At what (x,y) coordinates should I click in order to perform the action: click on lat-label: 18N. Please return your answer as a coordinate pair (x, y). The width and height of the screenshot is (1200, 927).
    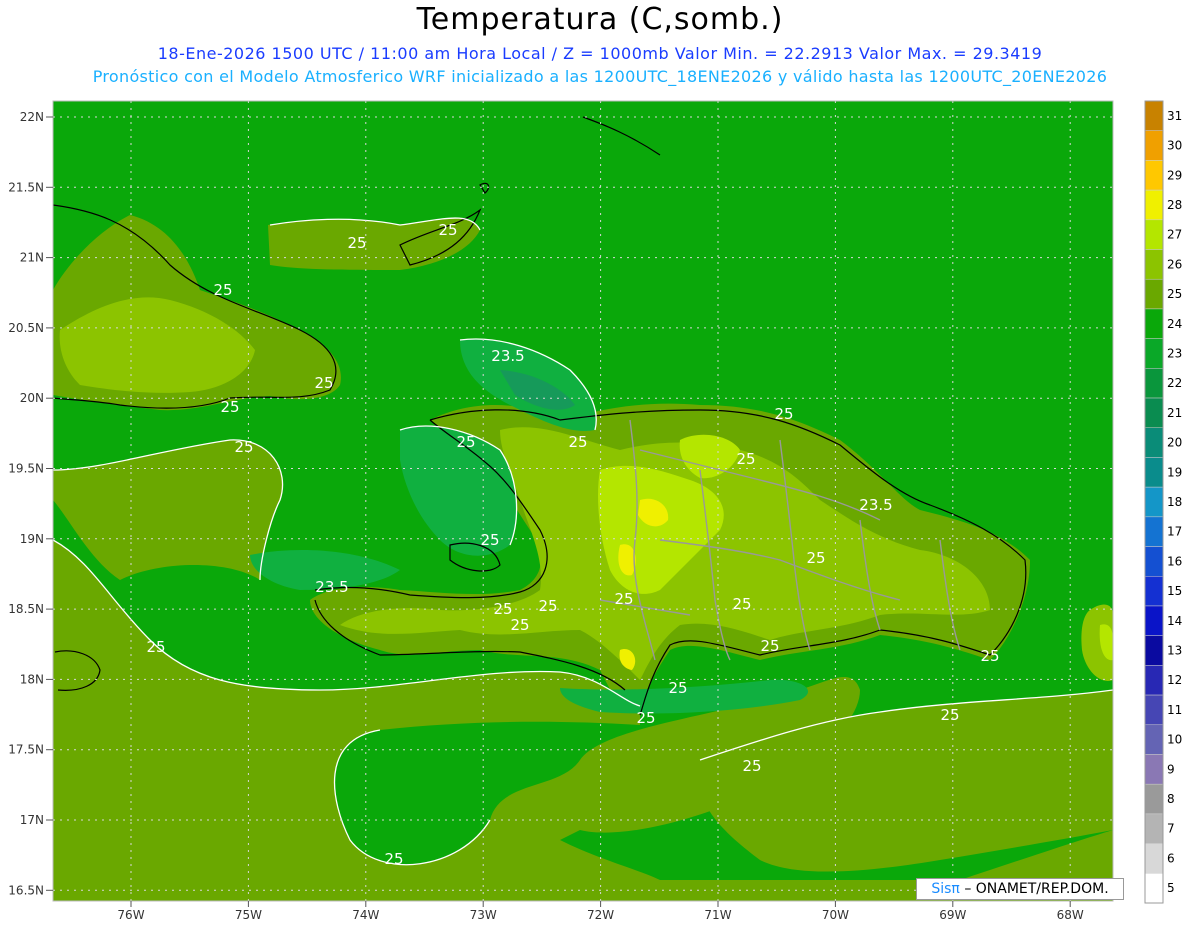
    Looking at the image, I should click on (32, 679).